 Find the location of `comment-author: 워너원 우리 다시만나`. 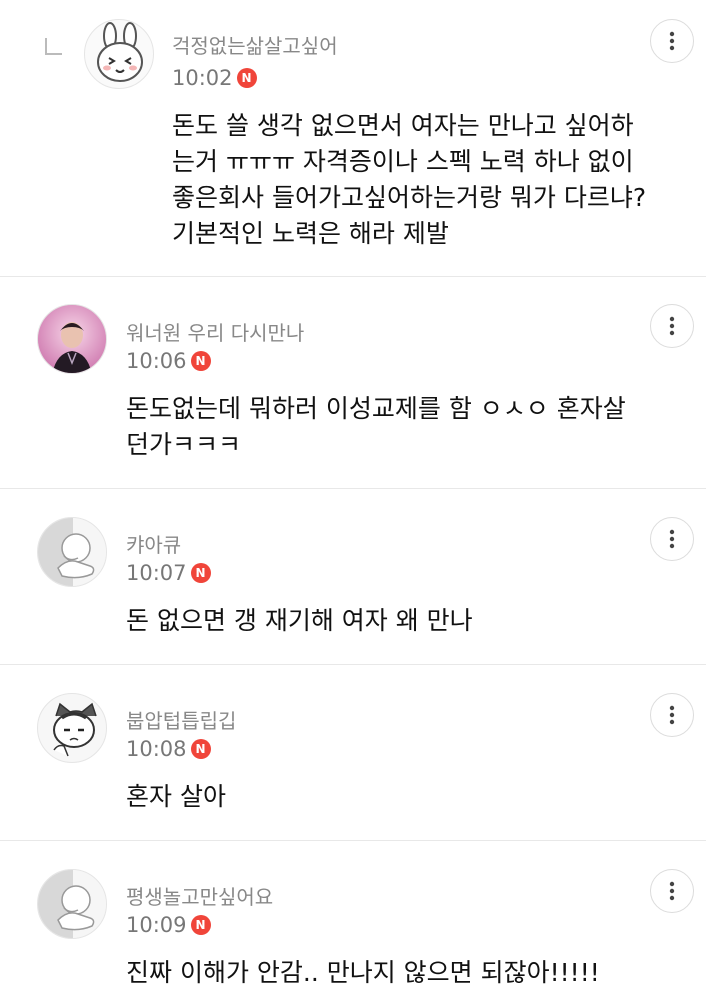

comment-author: 워너원 우리 다시만나 is located at coordinates (215, 331).